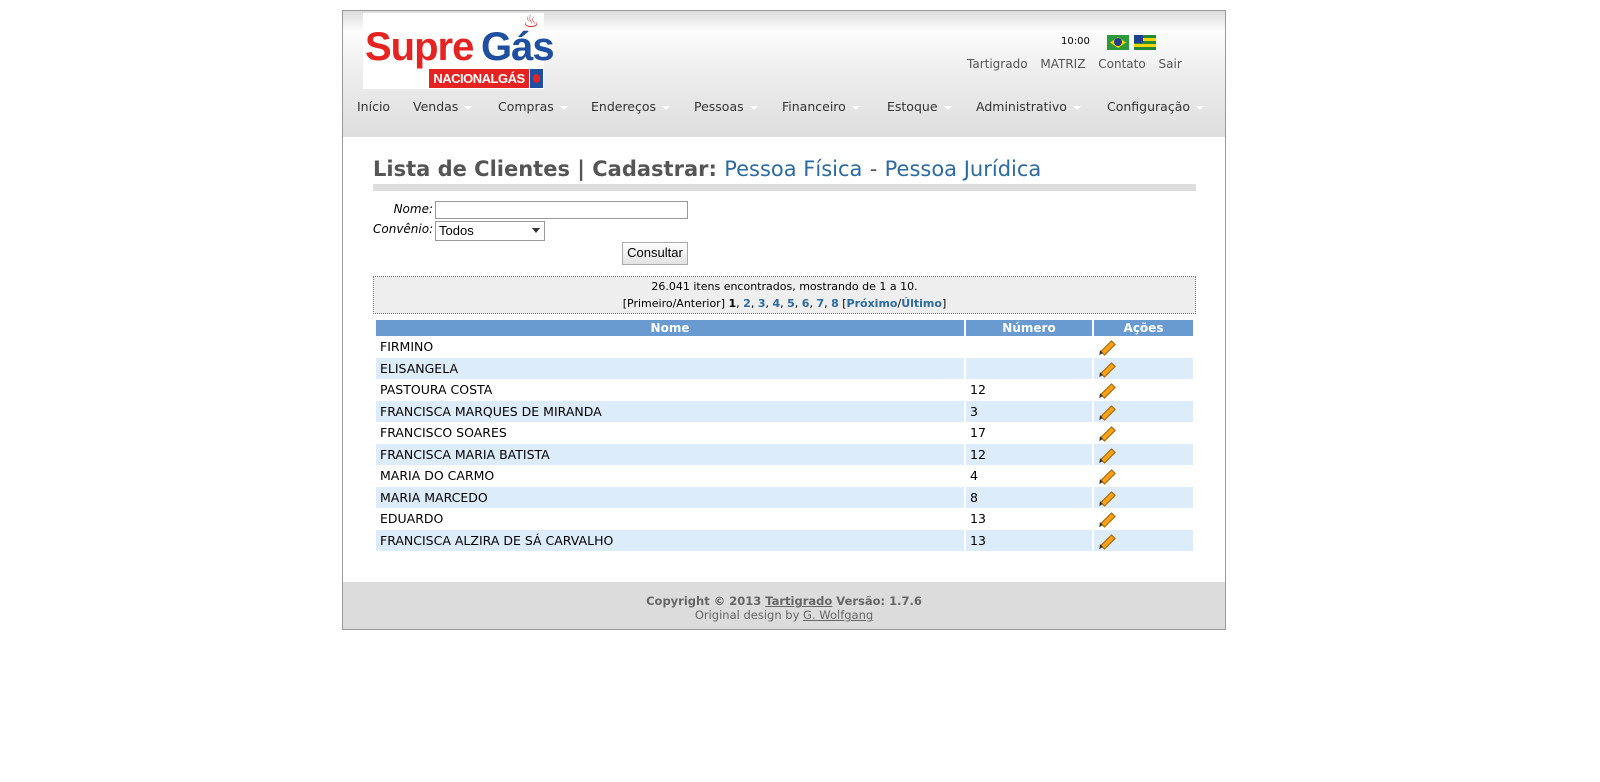 This screenshot has width=1600, height=782. I want to click on menu-compras: Compras, so click(533, 106).